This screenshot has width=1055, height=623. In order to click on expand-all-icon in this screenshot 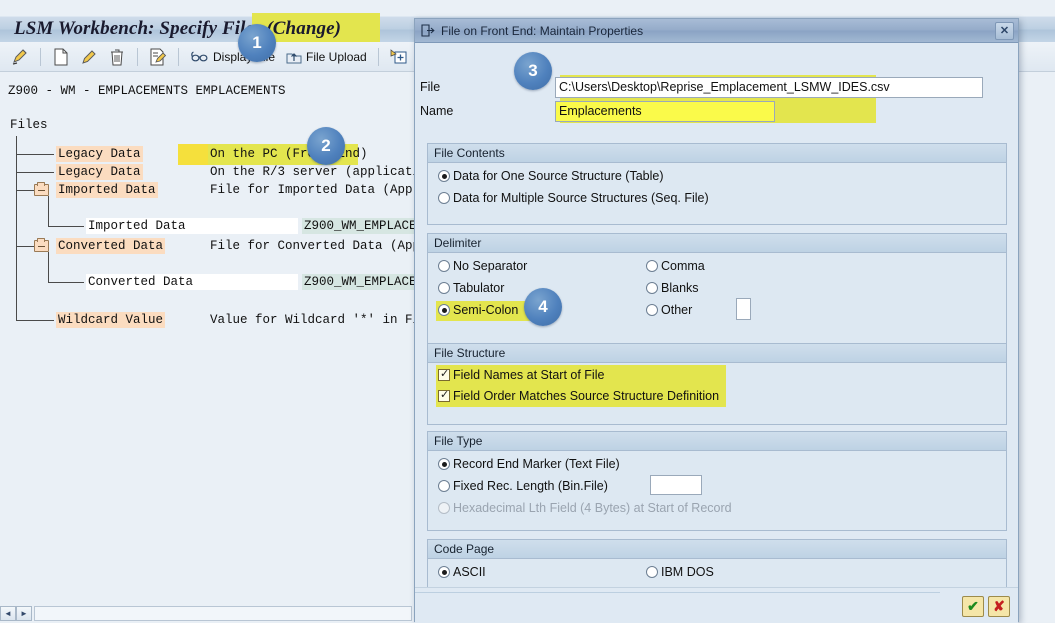, I will do `click(399, 56)`.